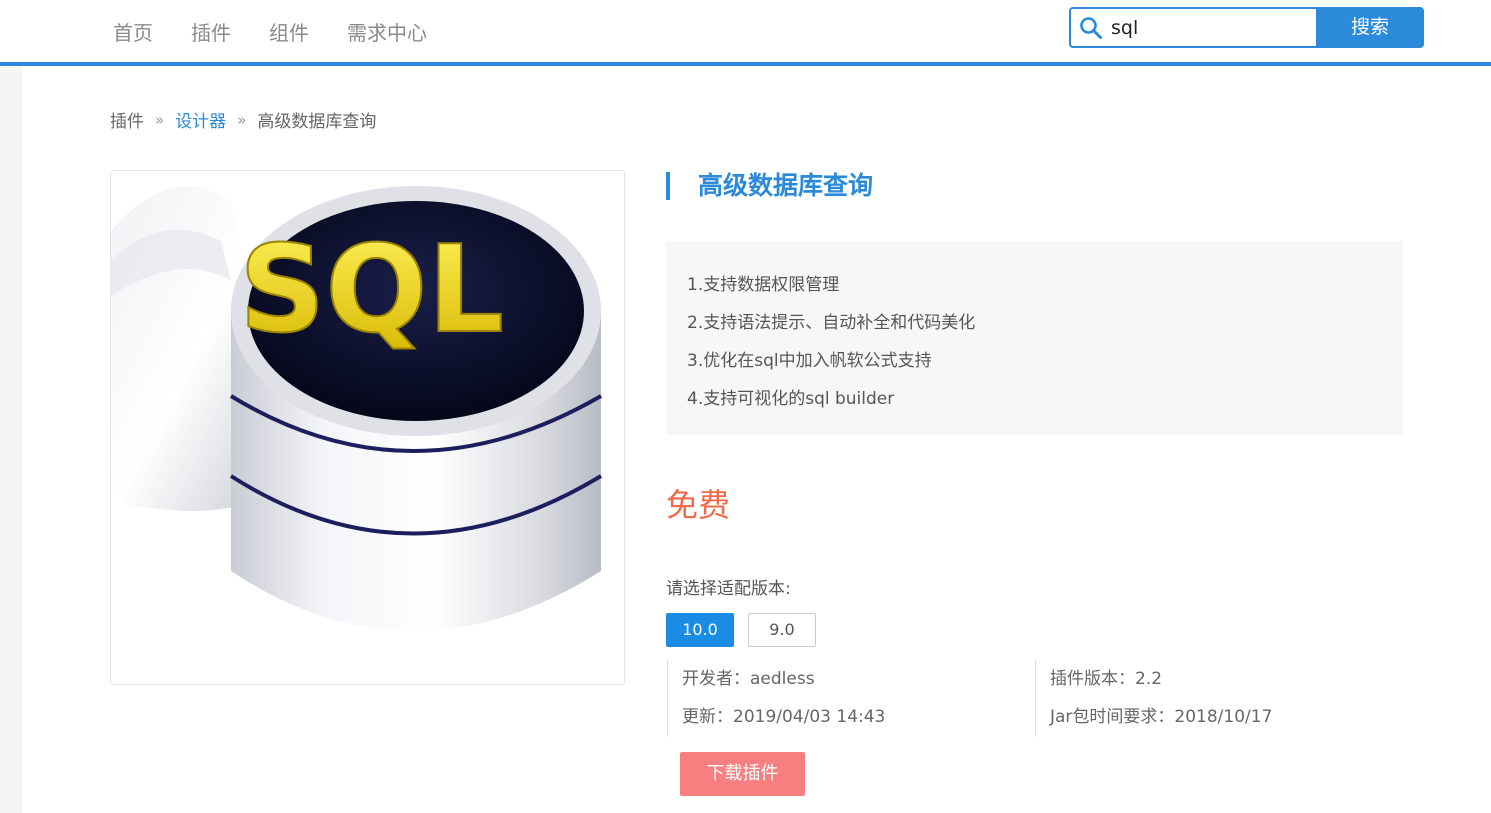  I want to click on main-nav: 首页 插件 组件 需求中心, so click(289, 33).